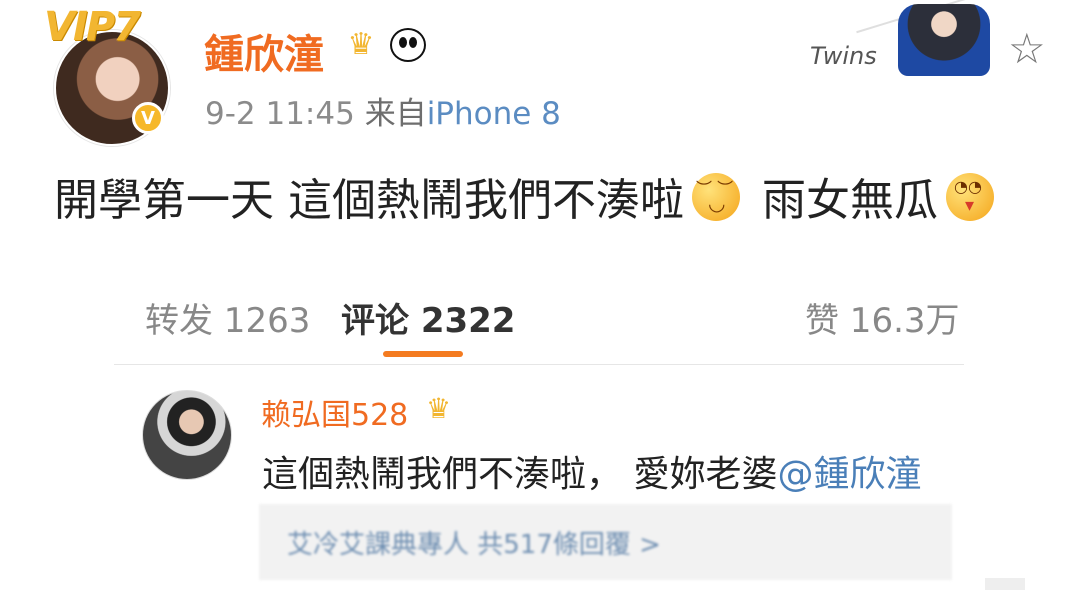 The height and width of the screenshot is (599, 1080). What do you see at coordinates (264, 51) in the screenshot?
I see `post-username: 鍾欣潼` at bounding box center [264, 51].